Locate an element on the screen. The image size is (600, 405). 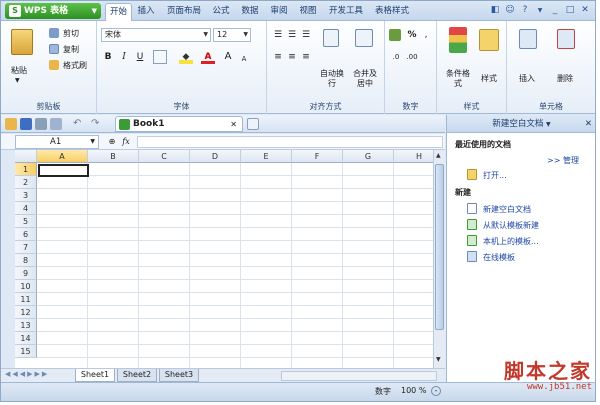
currency-icon is located at coordinates (395, 35).